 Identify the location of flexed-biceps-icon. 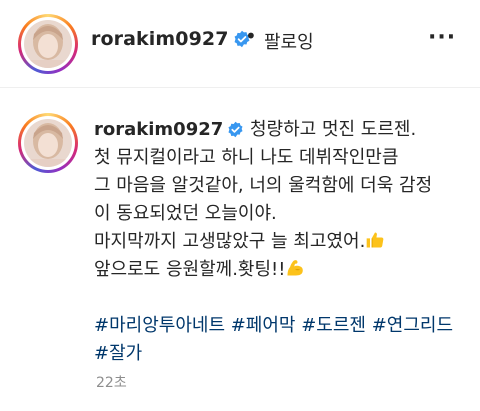
(295, 268).